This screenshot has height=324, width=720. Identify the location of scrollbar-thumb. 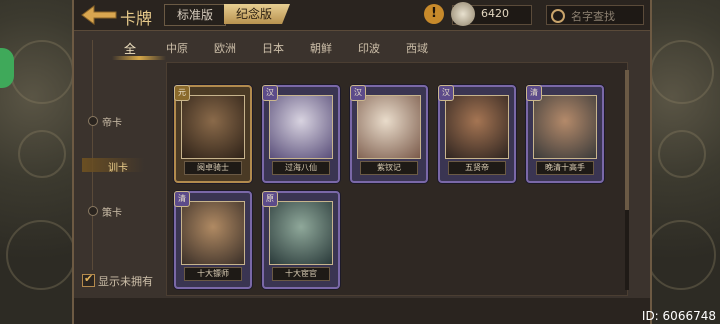
(627, 140).